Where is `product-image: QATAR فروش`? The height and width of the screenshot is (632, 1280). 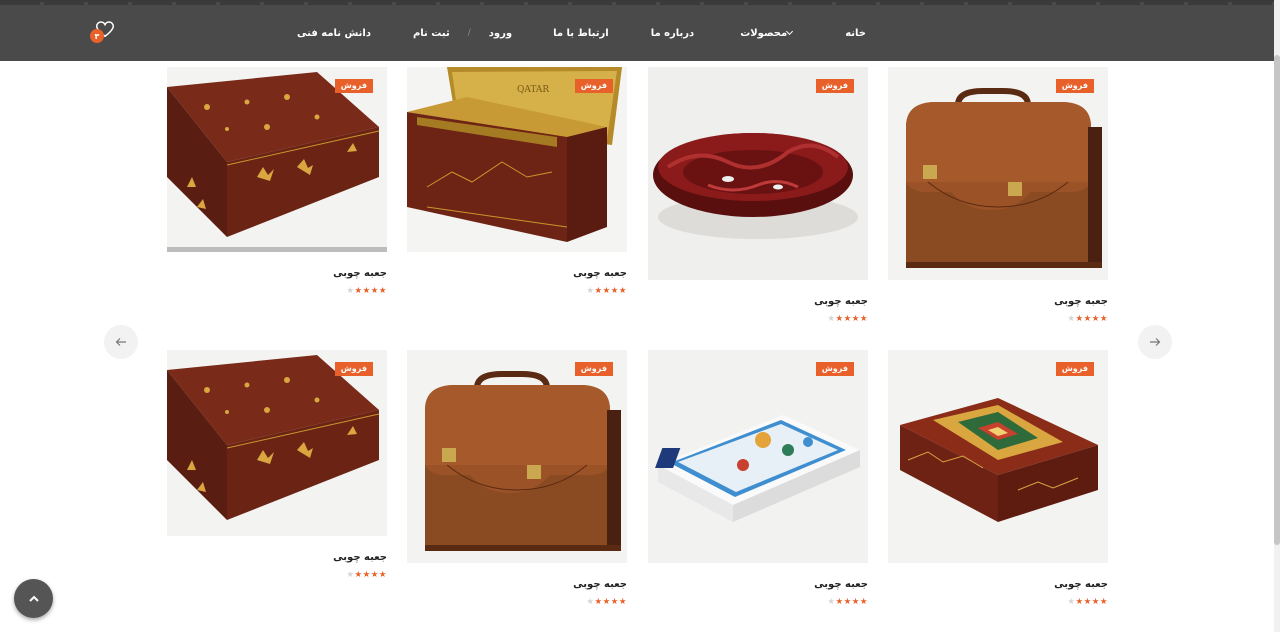
product-image: QATAR فروش is located at coordinates (517, 159).